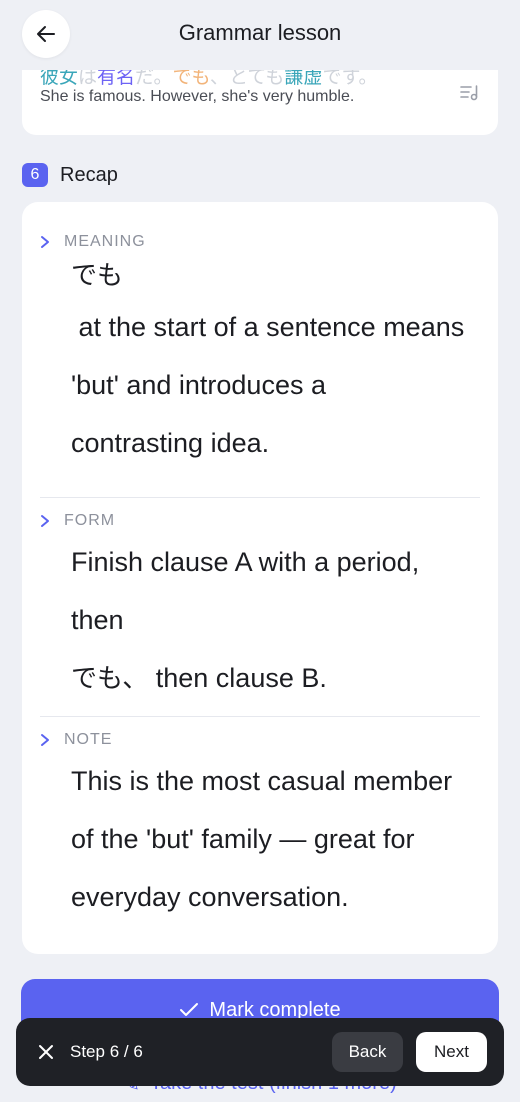 The width and height of the screenshot is (520, 1102). Describe the element at coordinates (35, 175) in the screenshot. I see `section-number-badge: 6` at that location.